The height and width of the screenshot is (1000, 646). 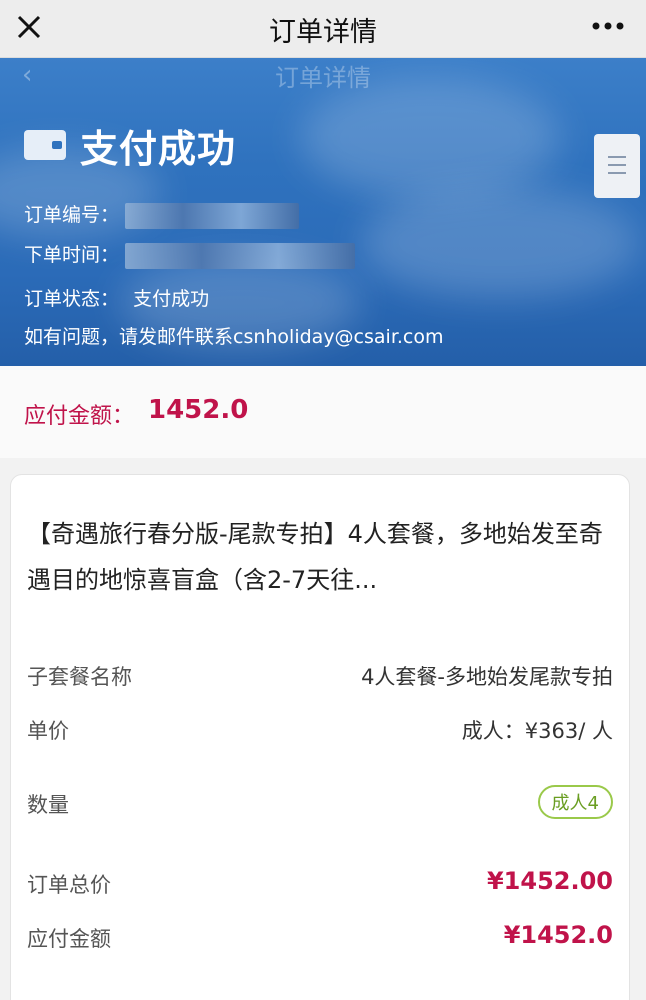 What do you see at coordinates (72, 299) in the screenshot?
I see `order-status-label: 订单状态：` at bounding box center [72, 299].